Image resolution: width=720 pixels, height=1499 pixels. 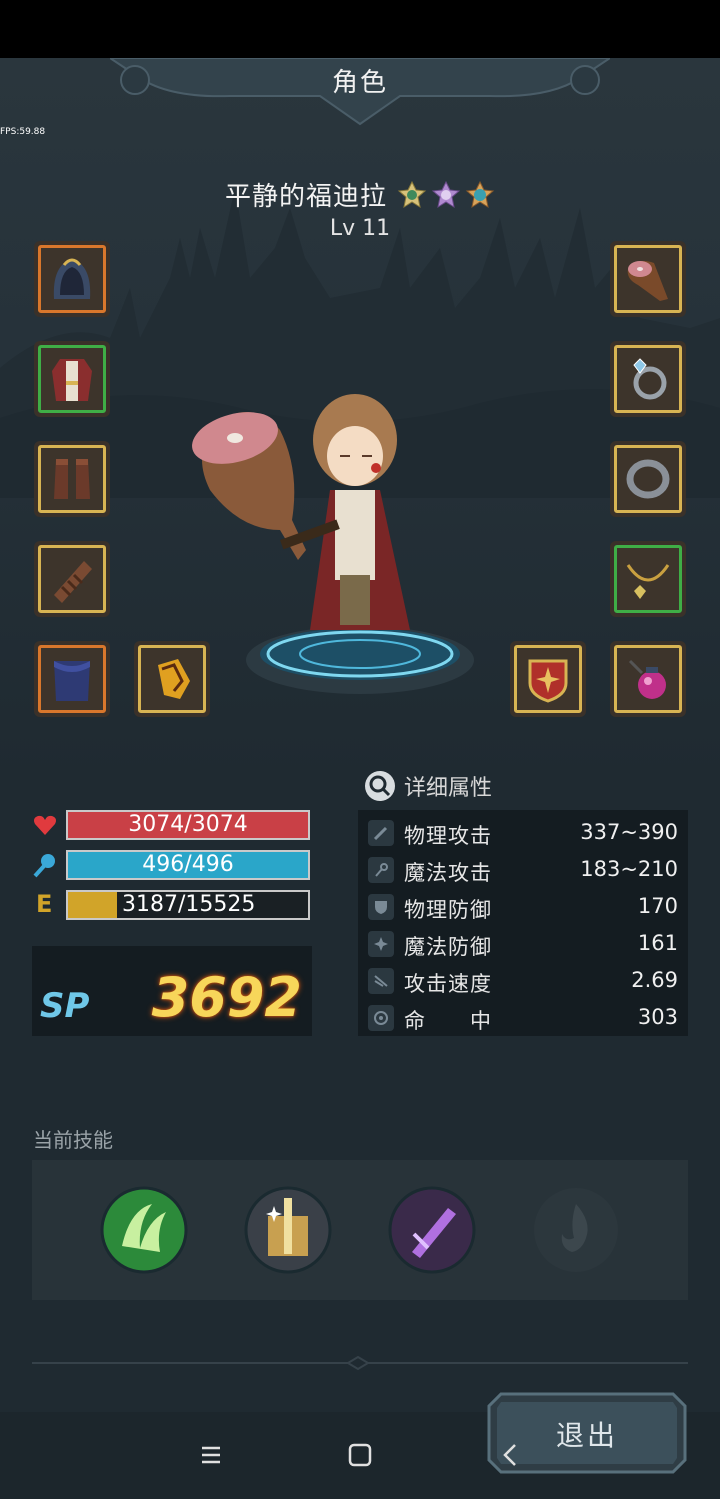 I want to click on character-portrait, so click(x=301, y=512).